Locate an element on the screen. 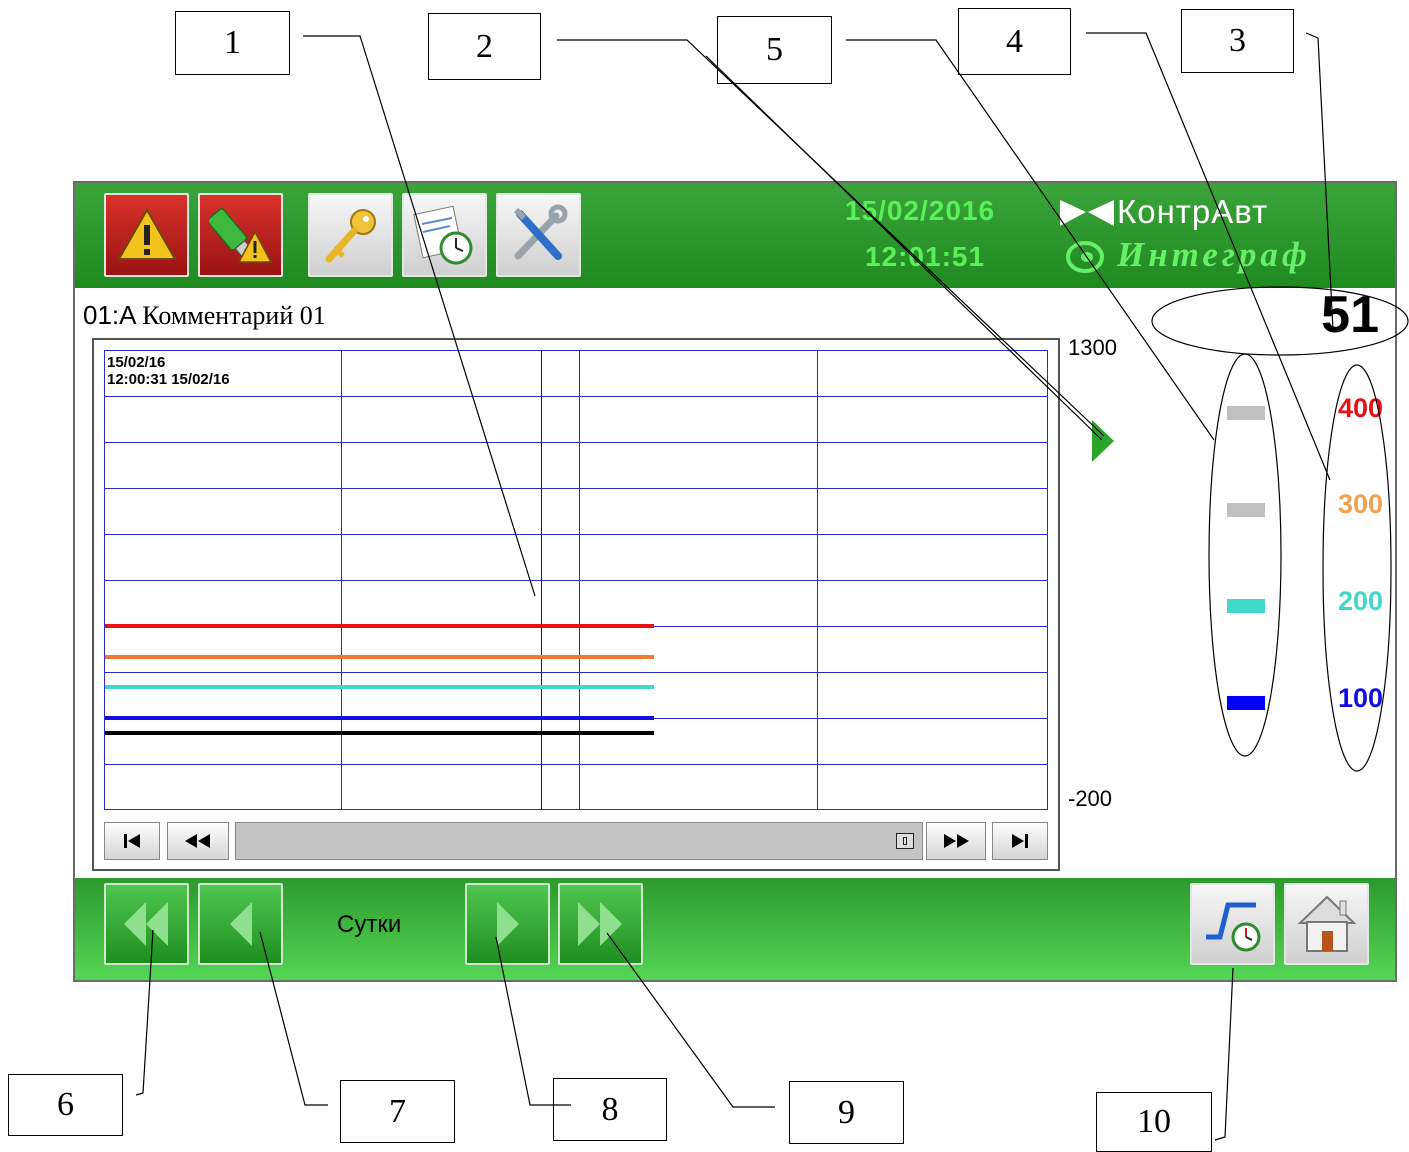  alarm-icon is located at coordinates (146, 233).